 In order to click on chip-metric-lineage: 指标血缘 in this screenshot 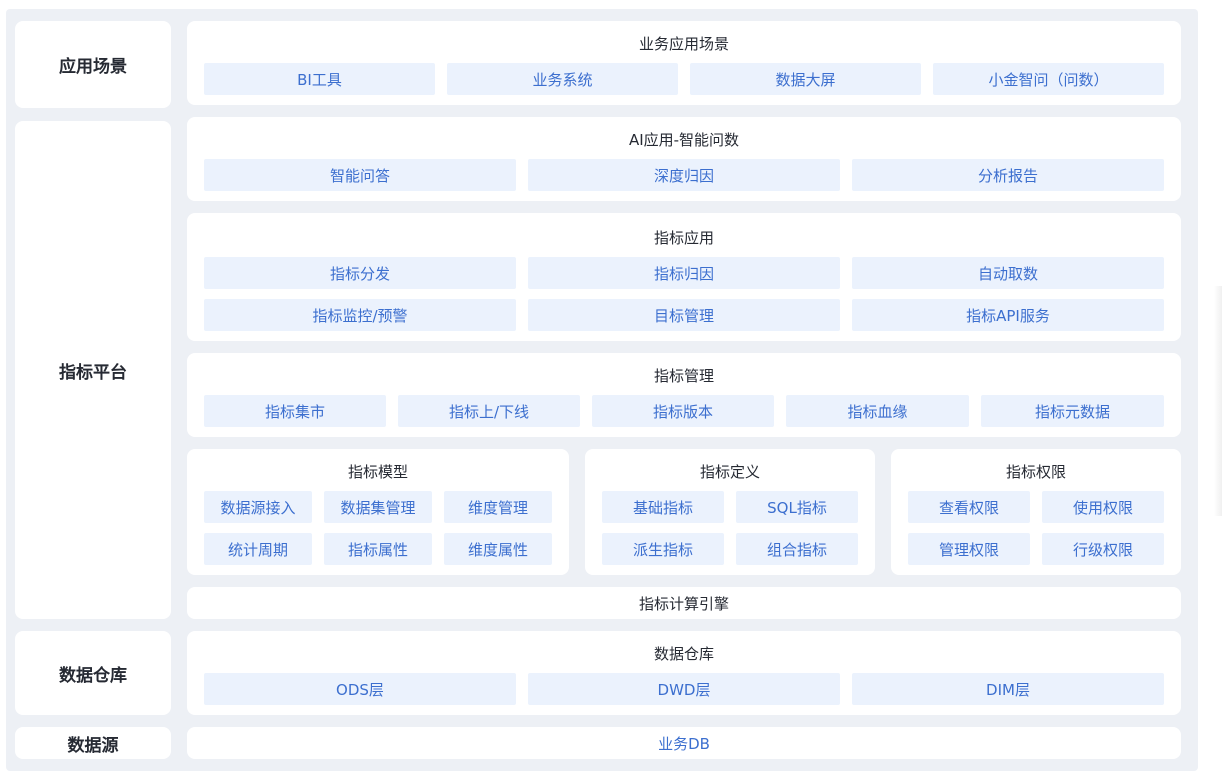, I will do `click(877, 411)`.